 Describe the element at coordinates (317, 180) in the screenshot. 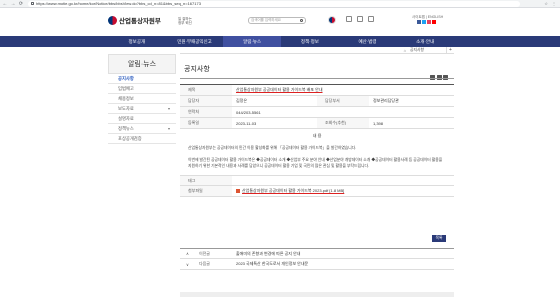

I see `table-row: 태그` at that location.